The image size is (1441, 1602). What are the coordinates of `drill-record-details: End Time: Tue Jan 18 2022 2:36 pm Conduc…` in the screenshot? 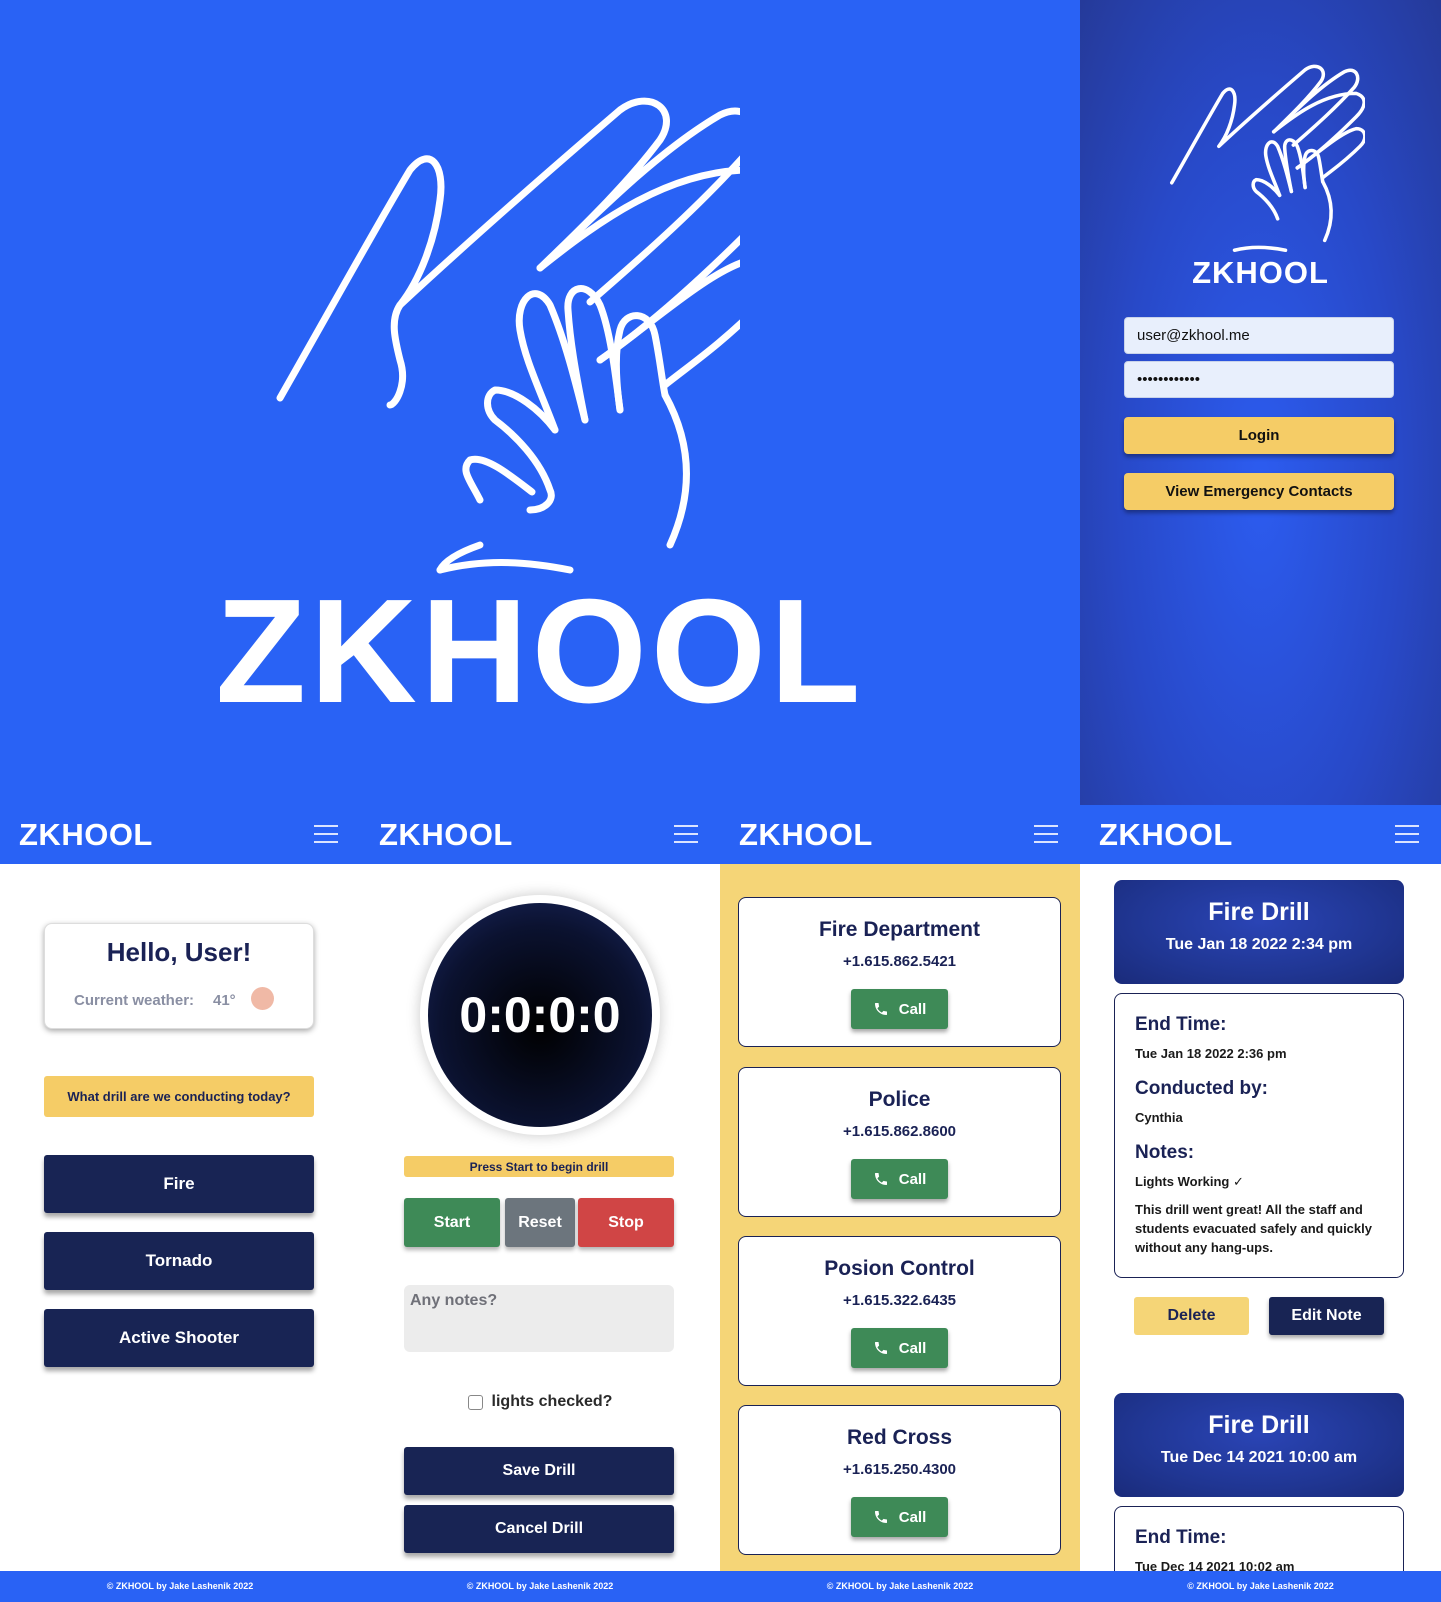 It's located at (1259, 1135).